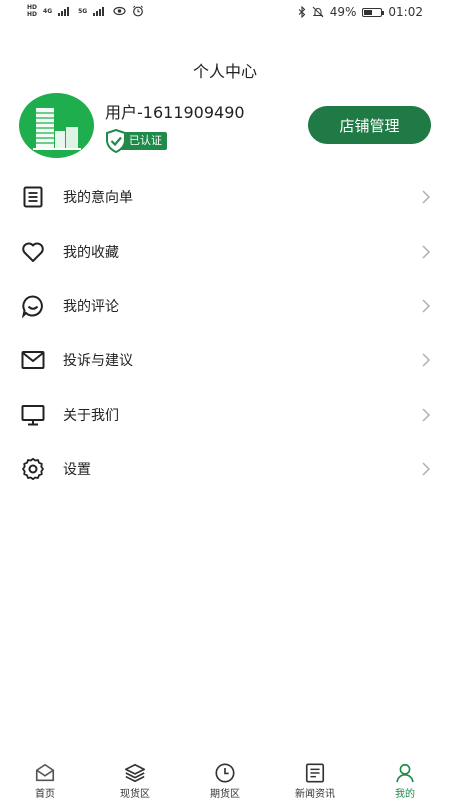  What do you see at coordinates (138, 11) in the screenshot?
I see `alarm-icon` at bounding box center [138, 11].